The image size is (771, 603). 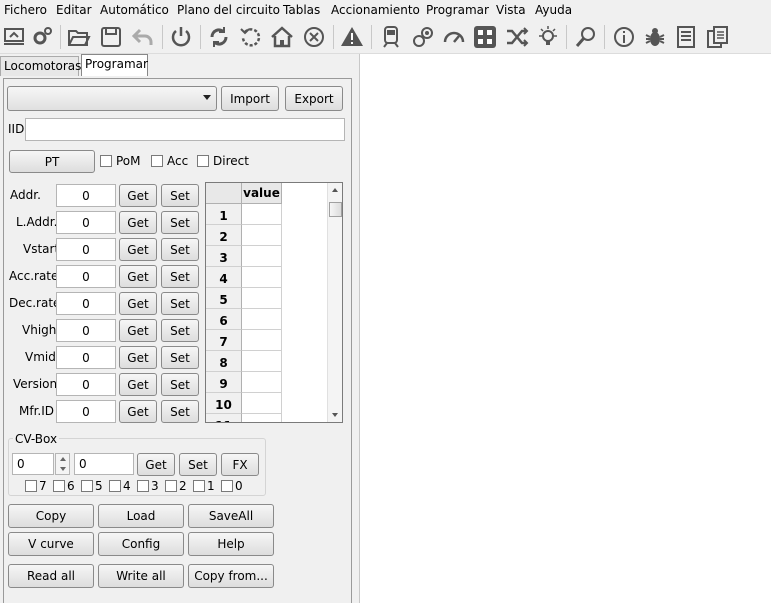 What do you see at coordinates (40, 66) in the screenshot?
I see `tab-locomotoras: Locomotoras` at bounding box center [40, 66].